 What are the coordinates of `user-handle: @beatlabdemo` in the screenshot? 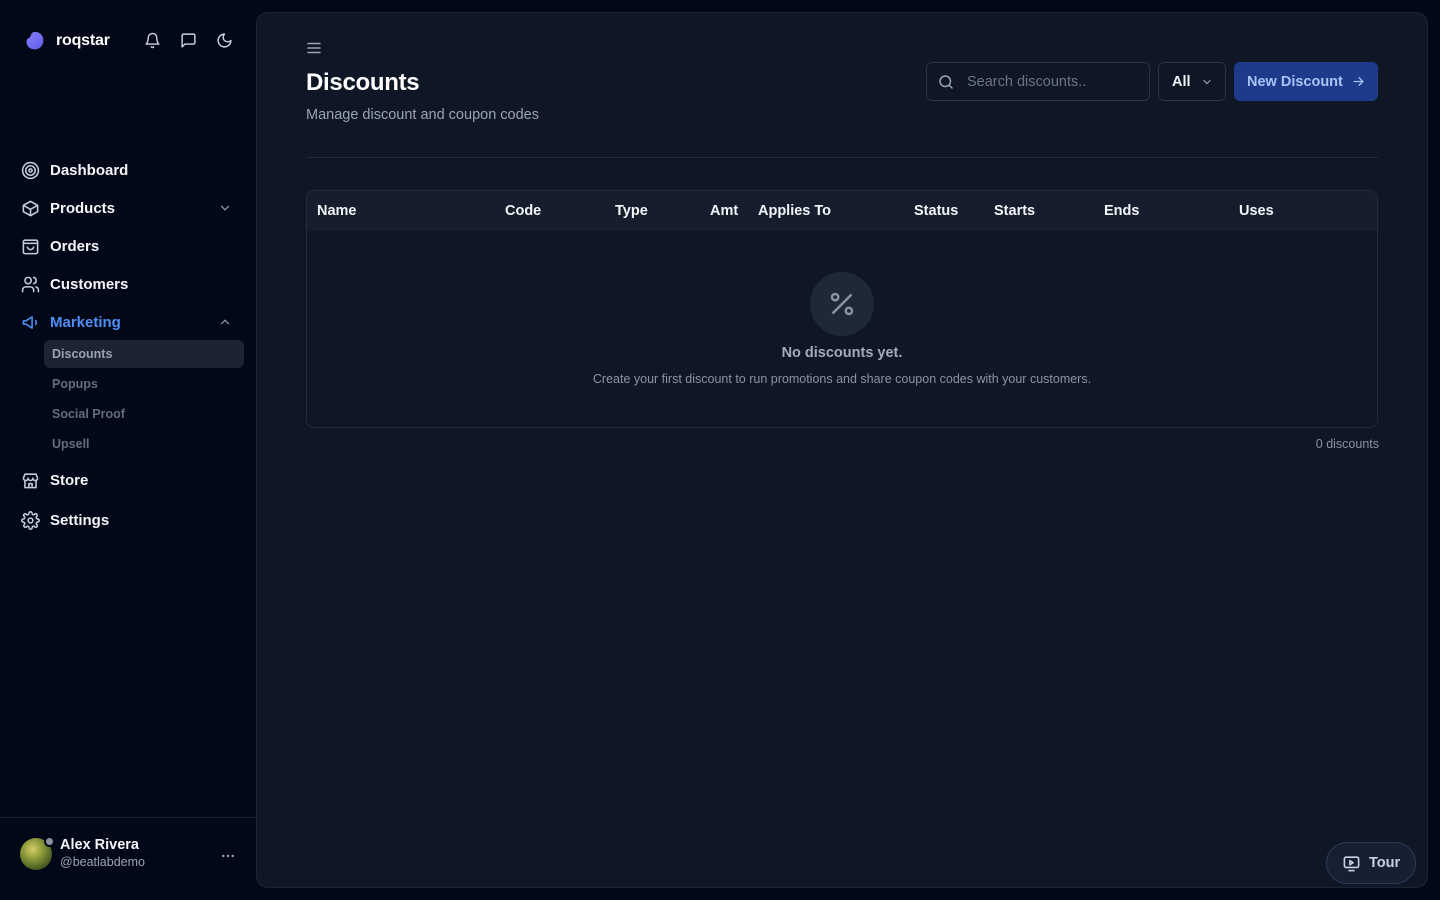 It's located at (102, 862).